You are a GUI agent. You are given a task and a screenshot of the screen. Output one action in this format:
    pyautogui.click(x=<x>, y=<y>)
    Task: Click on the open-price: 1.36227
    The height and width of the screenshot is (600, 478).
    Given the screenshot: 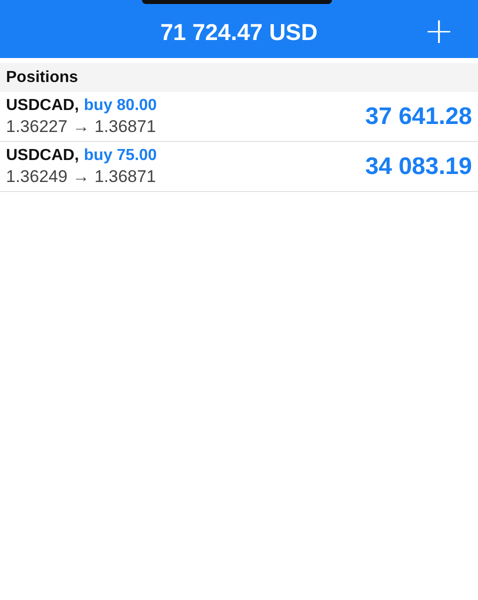 What is the action you would take?
    pyautogui.click(x=37, y=126)
    